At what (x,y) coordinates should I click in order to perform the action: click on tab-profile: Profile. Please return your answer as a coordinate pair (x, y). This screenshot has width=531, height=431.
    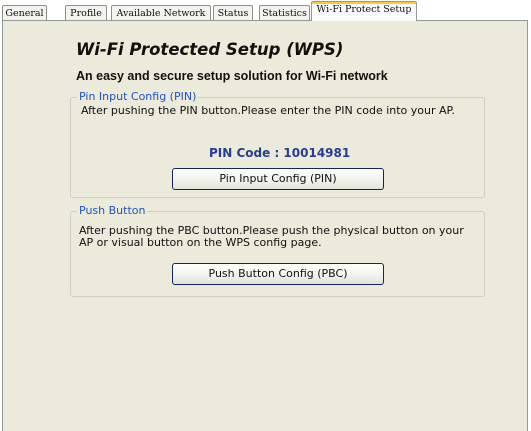
    Looking at the image, I should click on (86, 12).